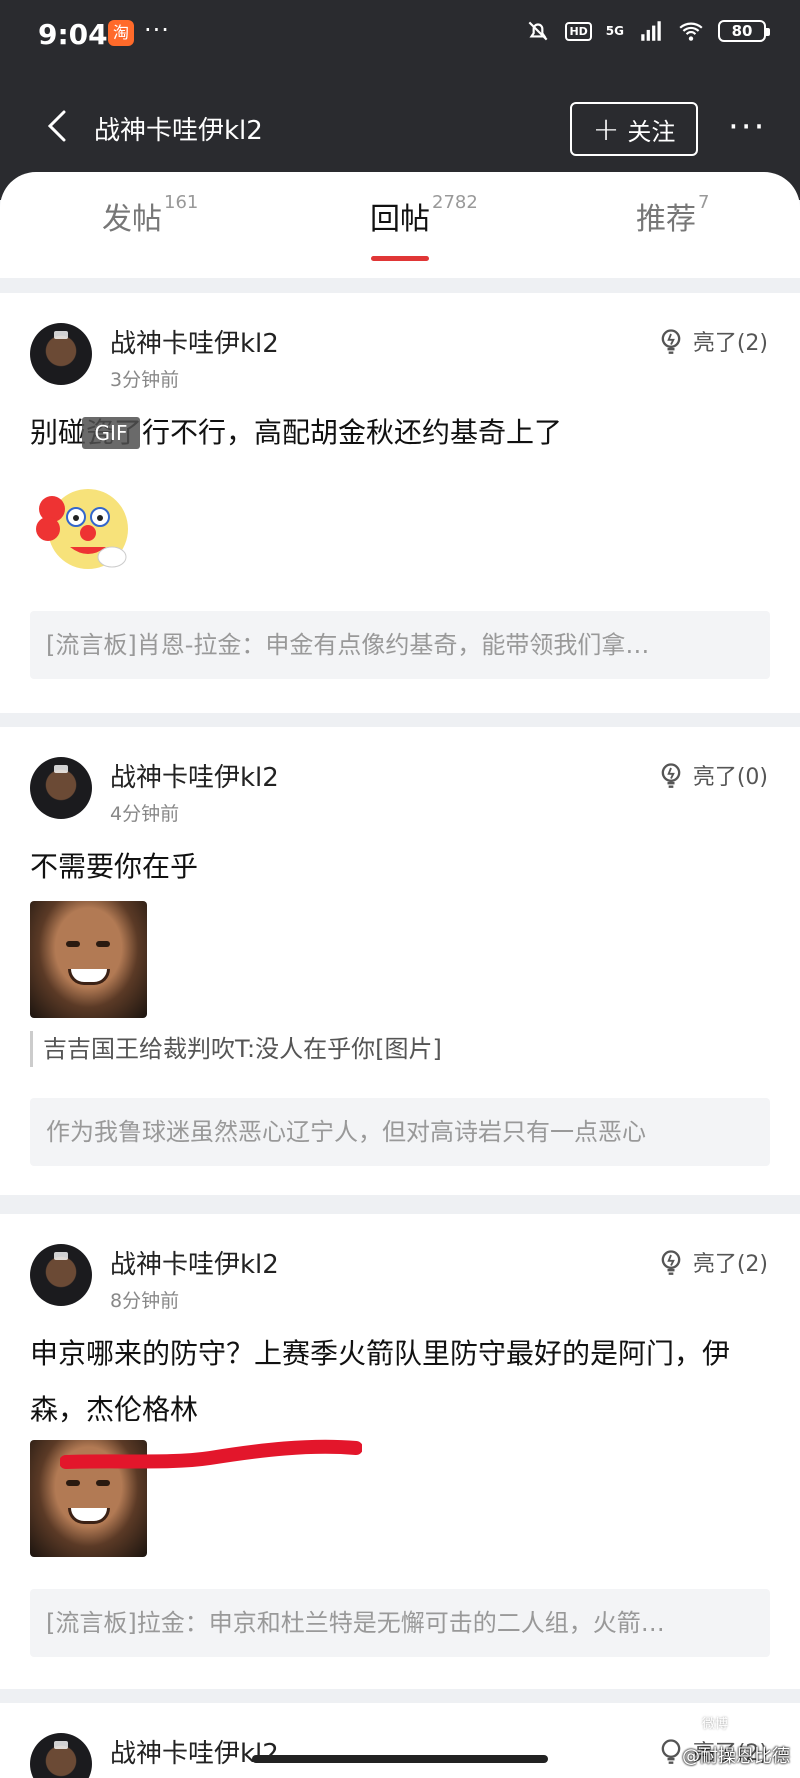 The width and height of the screenshot is (800, 1778). I want to click on post-content: 不需要你在乎, so click(114, 866).